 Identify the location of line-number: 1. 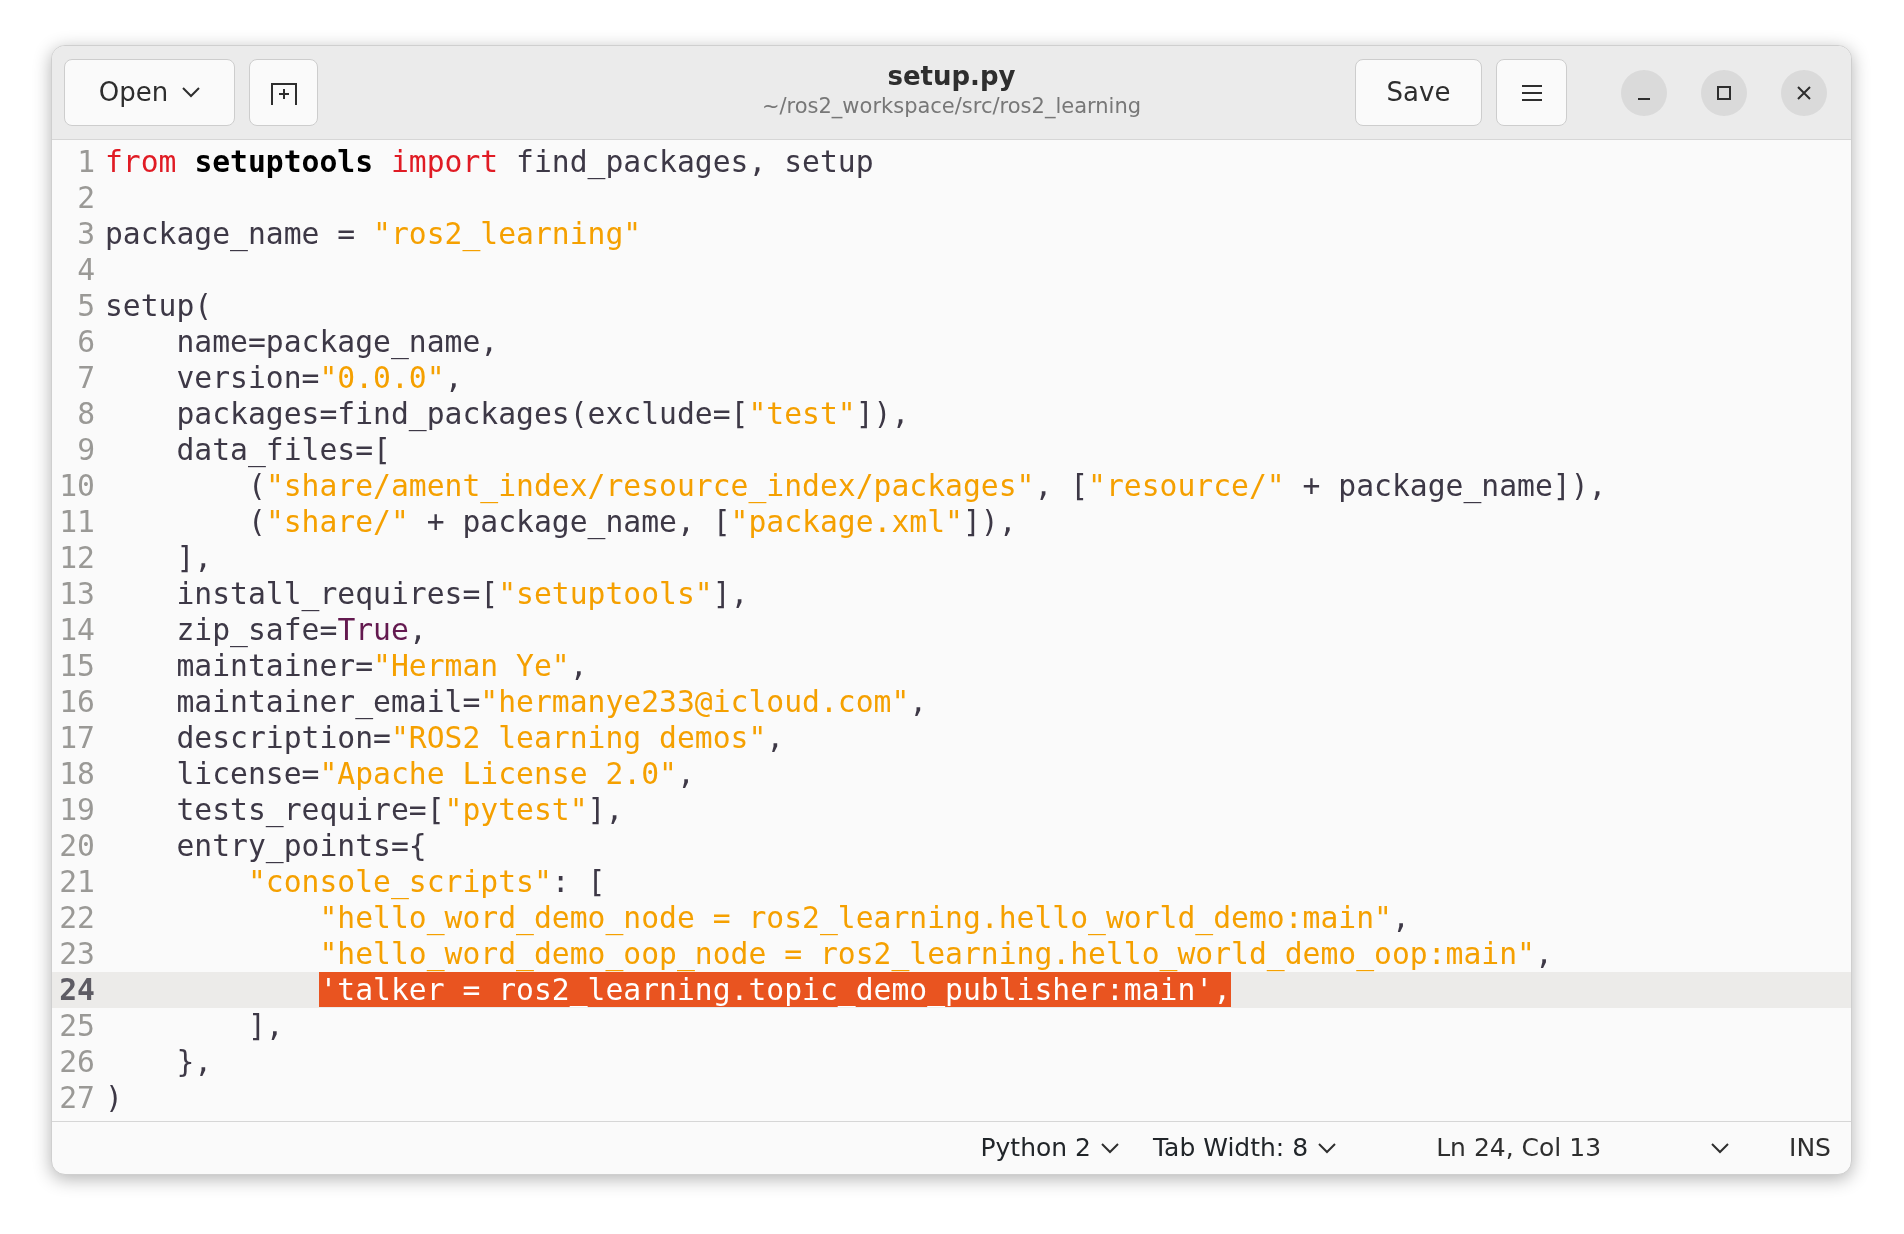
(86, 162).